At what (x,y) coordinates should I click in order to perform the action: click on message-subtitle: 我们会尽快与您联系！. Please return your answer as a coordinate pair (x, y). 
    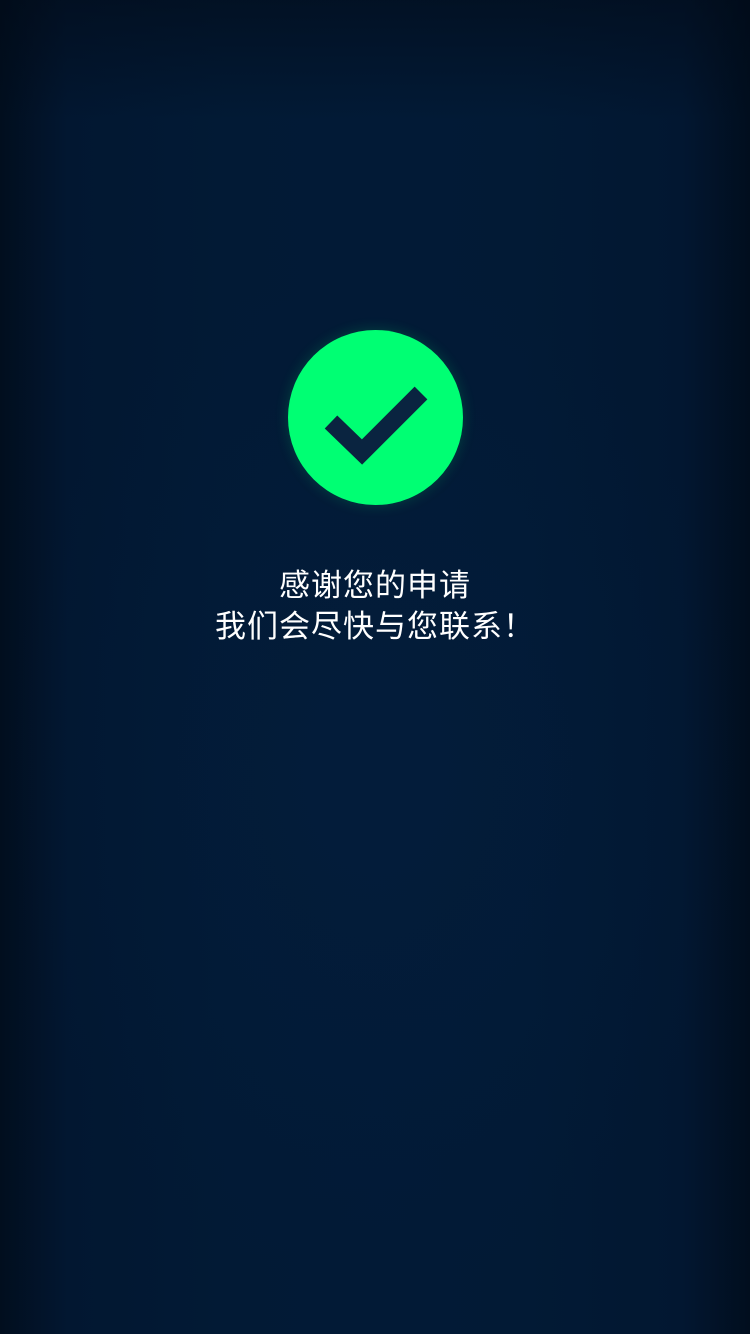
    Looking at the image, I should click on (375, 627).